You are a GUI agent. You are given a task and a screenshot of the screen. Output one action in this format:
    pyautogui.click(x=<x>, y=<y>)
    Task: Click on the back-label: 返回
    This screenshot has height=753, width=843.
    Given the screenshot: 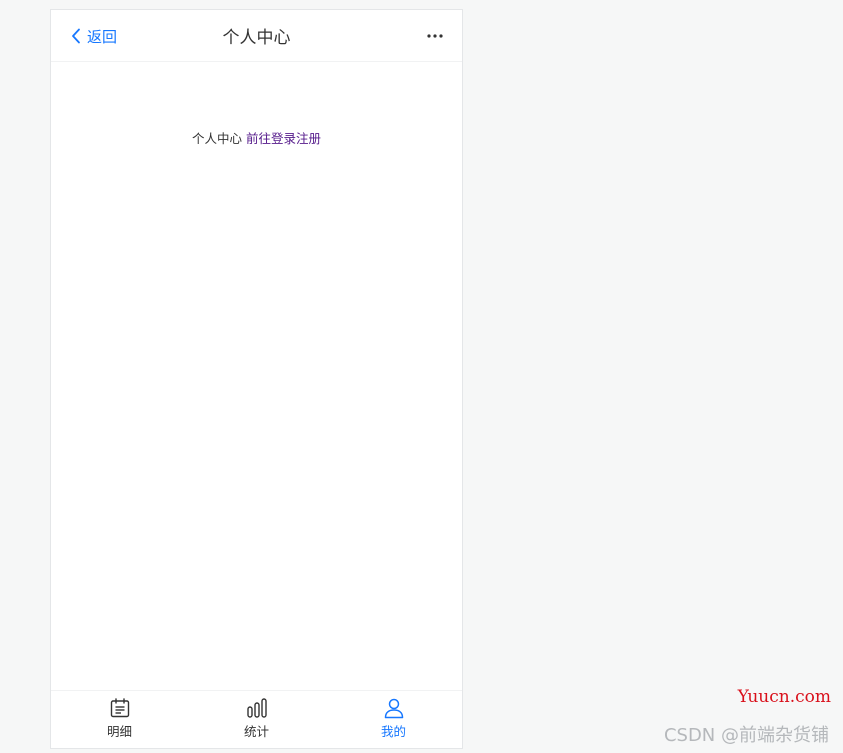 What is the action you would take?
    pyautogui.click(x=102, y=36)
    